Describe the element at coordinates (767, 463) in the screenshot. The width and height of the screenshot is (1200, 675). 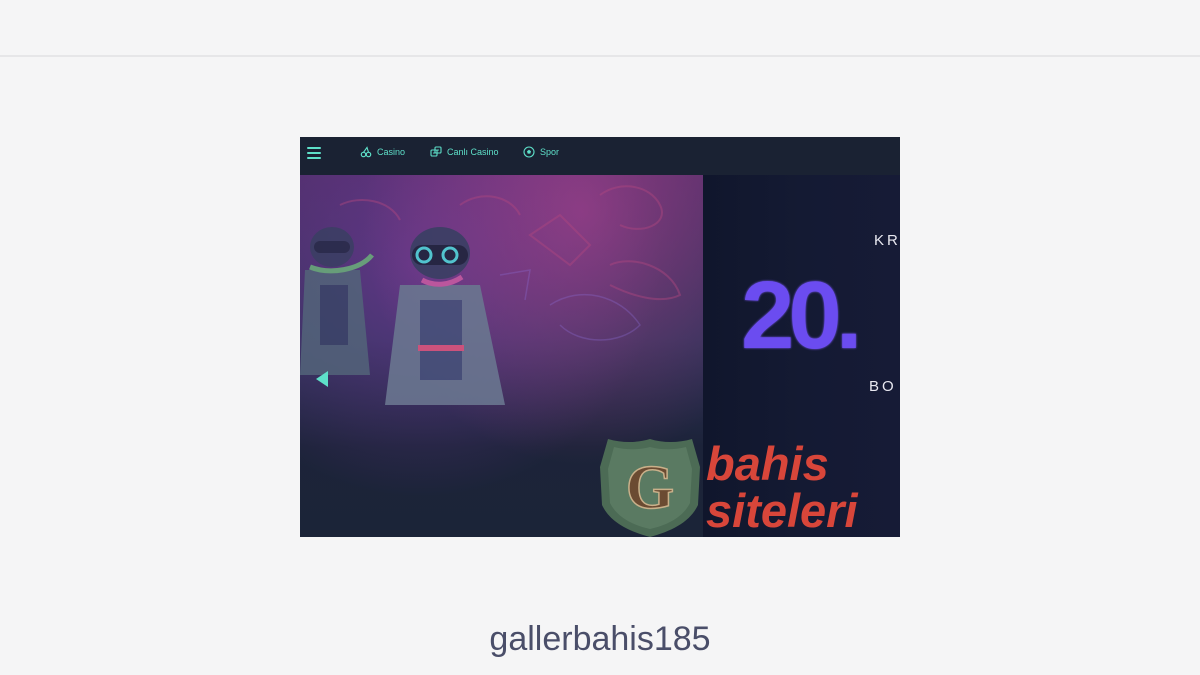
I see `watermark-text-line1: bahis` at that location.